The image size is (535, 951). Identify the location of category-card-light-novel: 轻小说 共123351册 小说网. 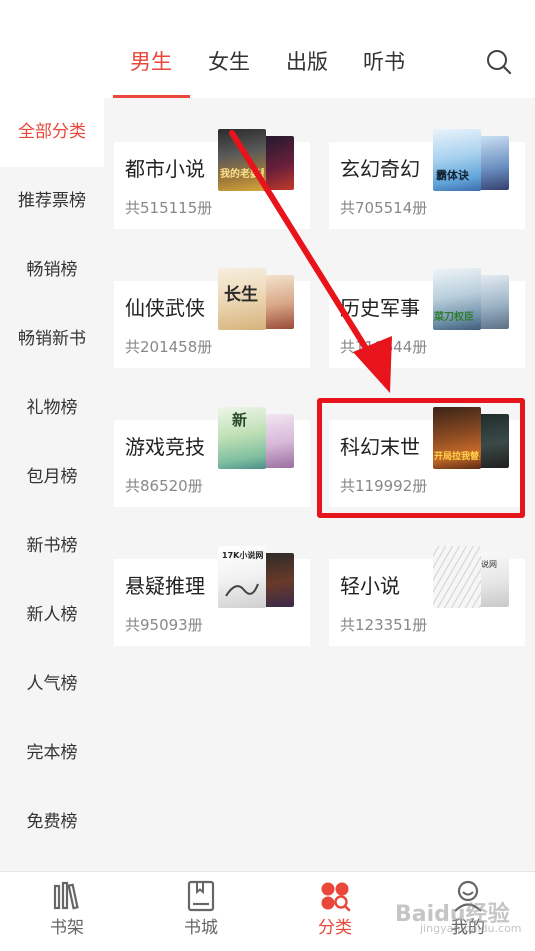
(427, 596).